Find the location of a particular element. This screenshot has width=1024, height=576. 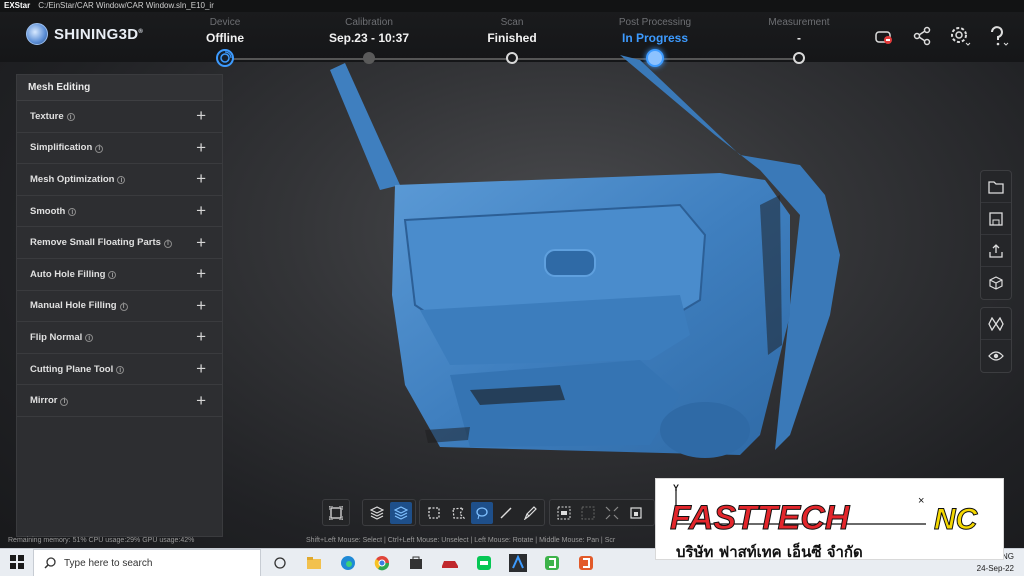

brush-select-icon is located at coordinates (530, 513).